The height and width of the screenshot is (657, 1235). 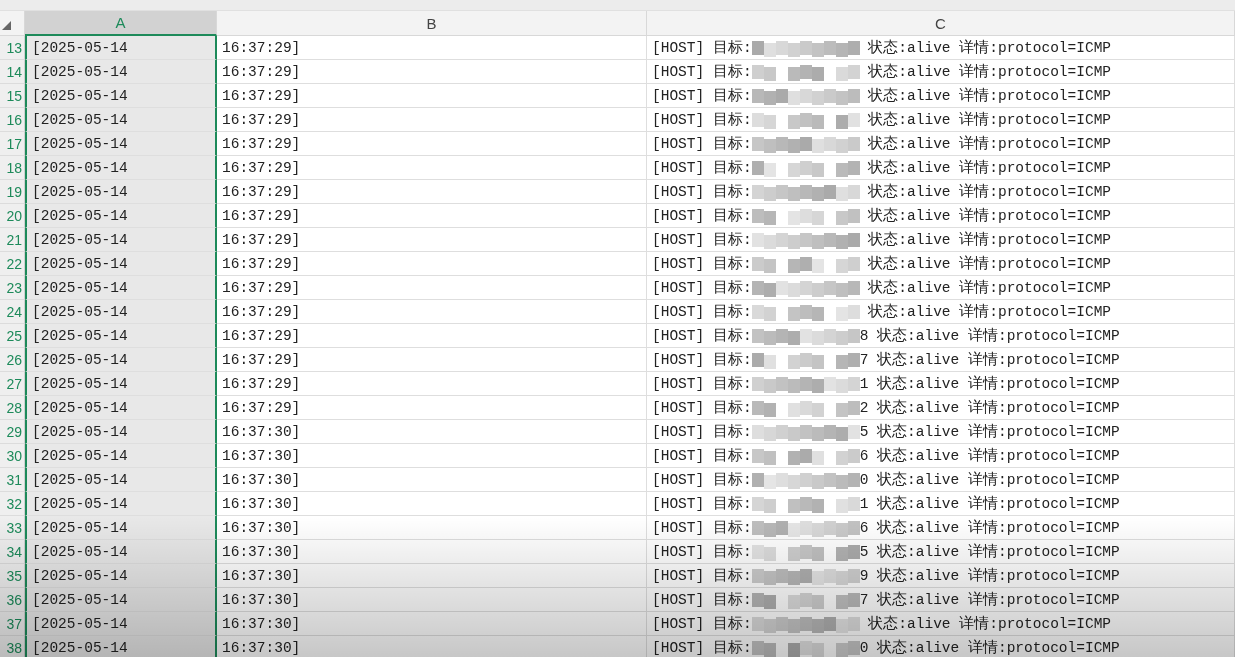 What do you see at coordinates (12, 288) in the screenshot?
I see `row-number: 23` at bounding box center [12, 288].